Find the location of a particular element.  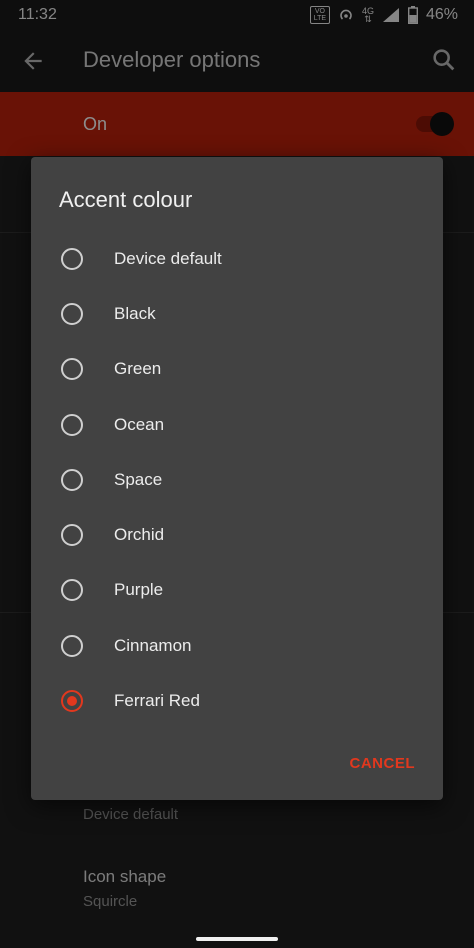

option-label: Cinnamon is located at coordinates (153, 645).